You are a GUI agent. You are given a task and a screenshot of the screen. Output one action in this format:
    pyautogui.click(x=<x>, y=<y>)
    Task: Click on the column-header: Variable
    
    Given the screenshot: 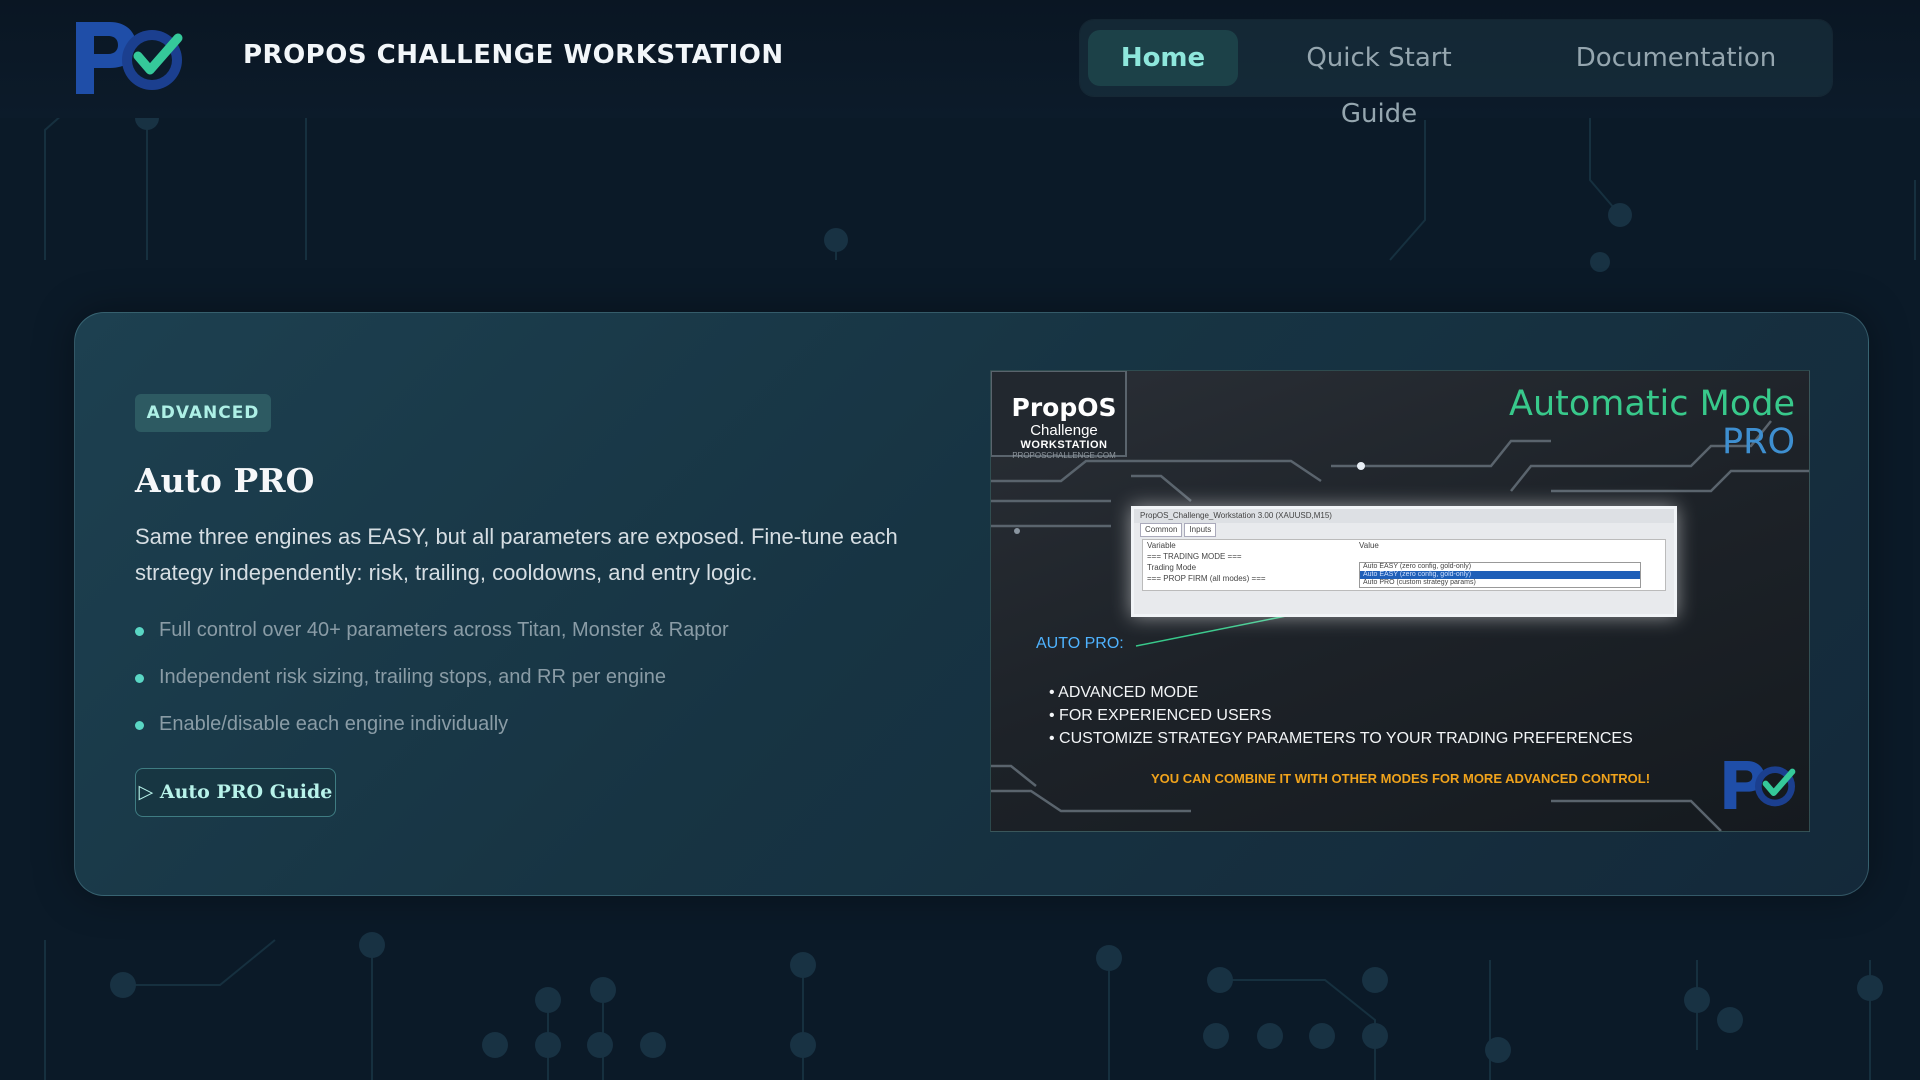 What is the action you would take?
    pyautogui.click(x=1161, y=545)
    